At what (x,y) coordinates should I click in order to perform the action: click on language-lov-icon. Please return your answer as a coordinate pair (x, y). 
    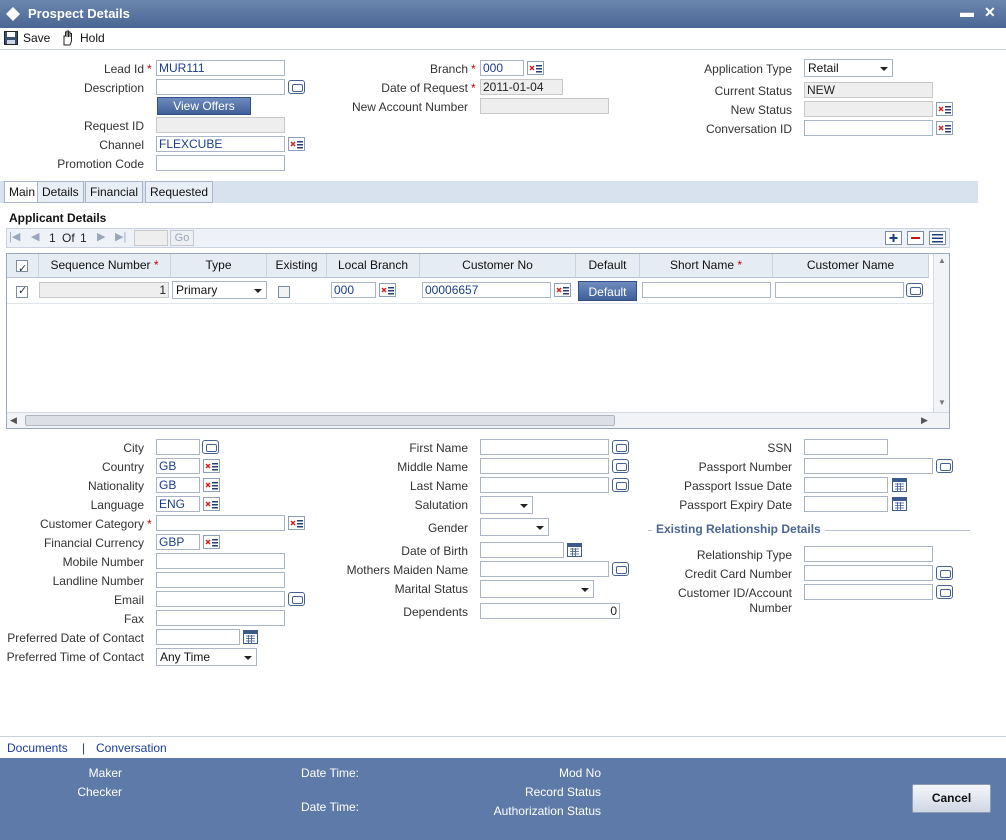
    Looking at the image, I should click on (211, 504).